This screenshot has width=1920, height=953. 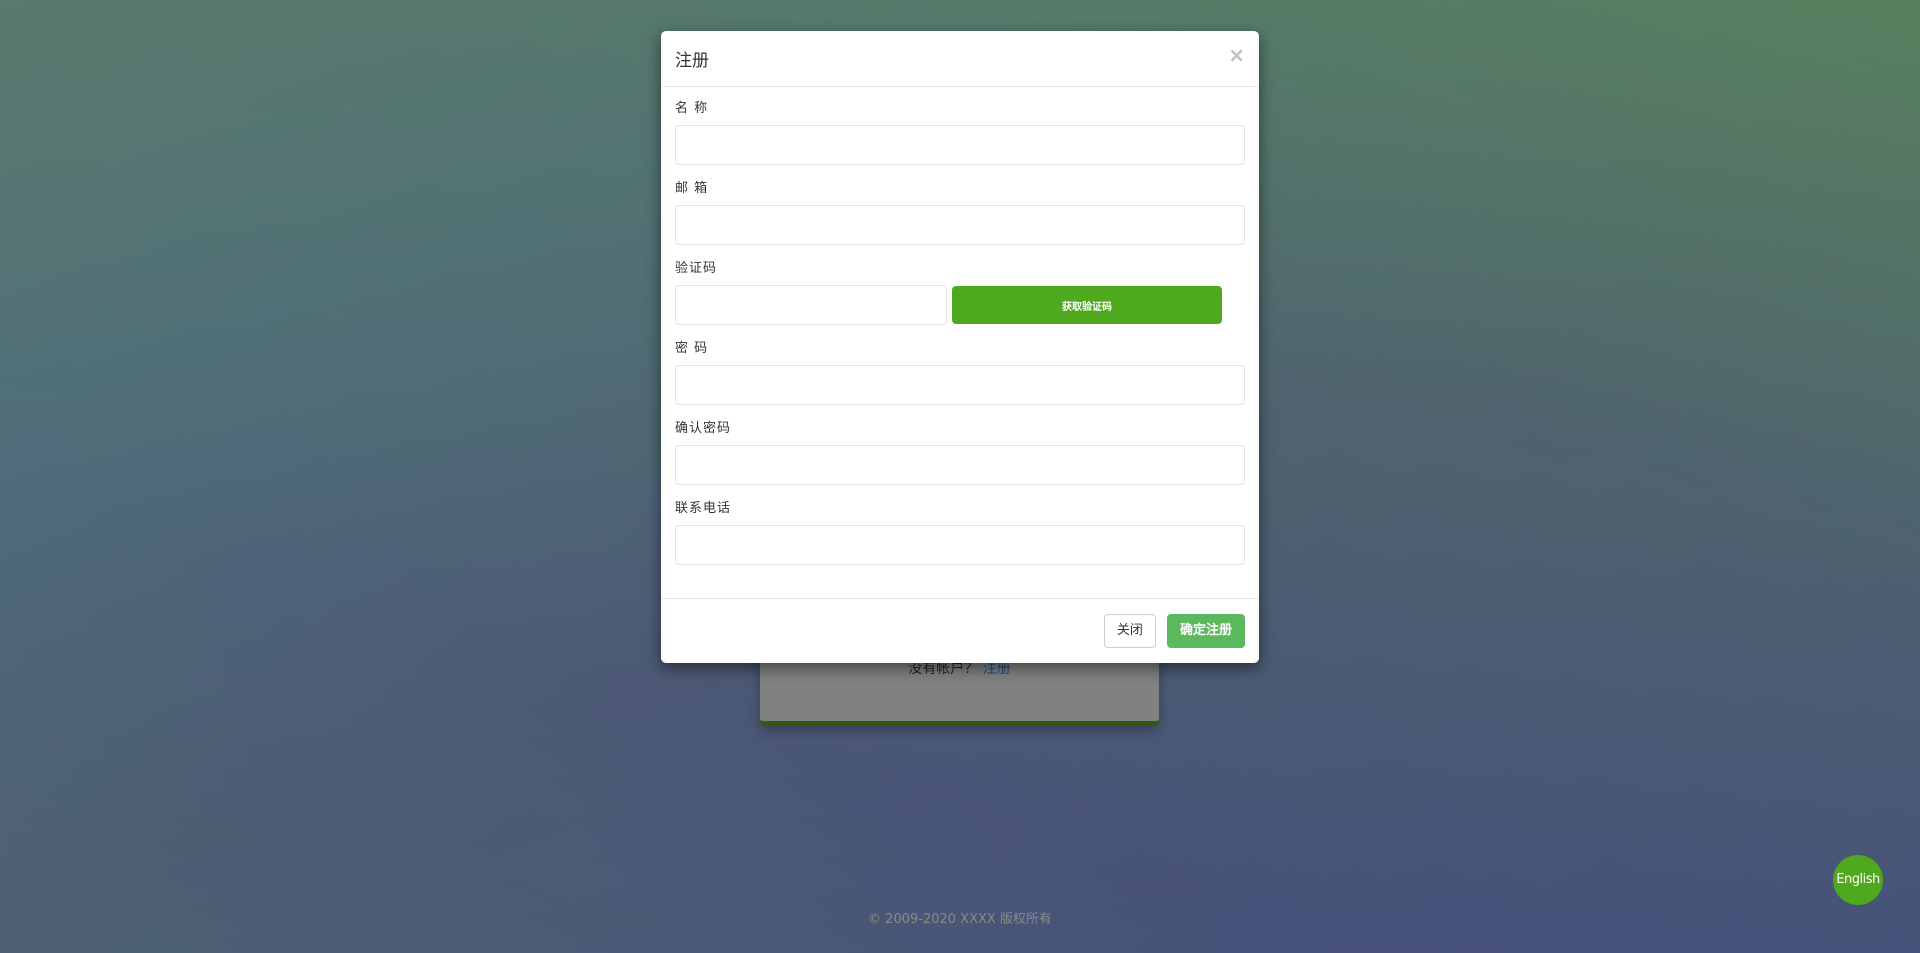 What do you see at coordinates (811, 305) in the screenshot?
I see `code-input` at bounding box center [811, 305].